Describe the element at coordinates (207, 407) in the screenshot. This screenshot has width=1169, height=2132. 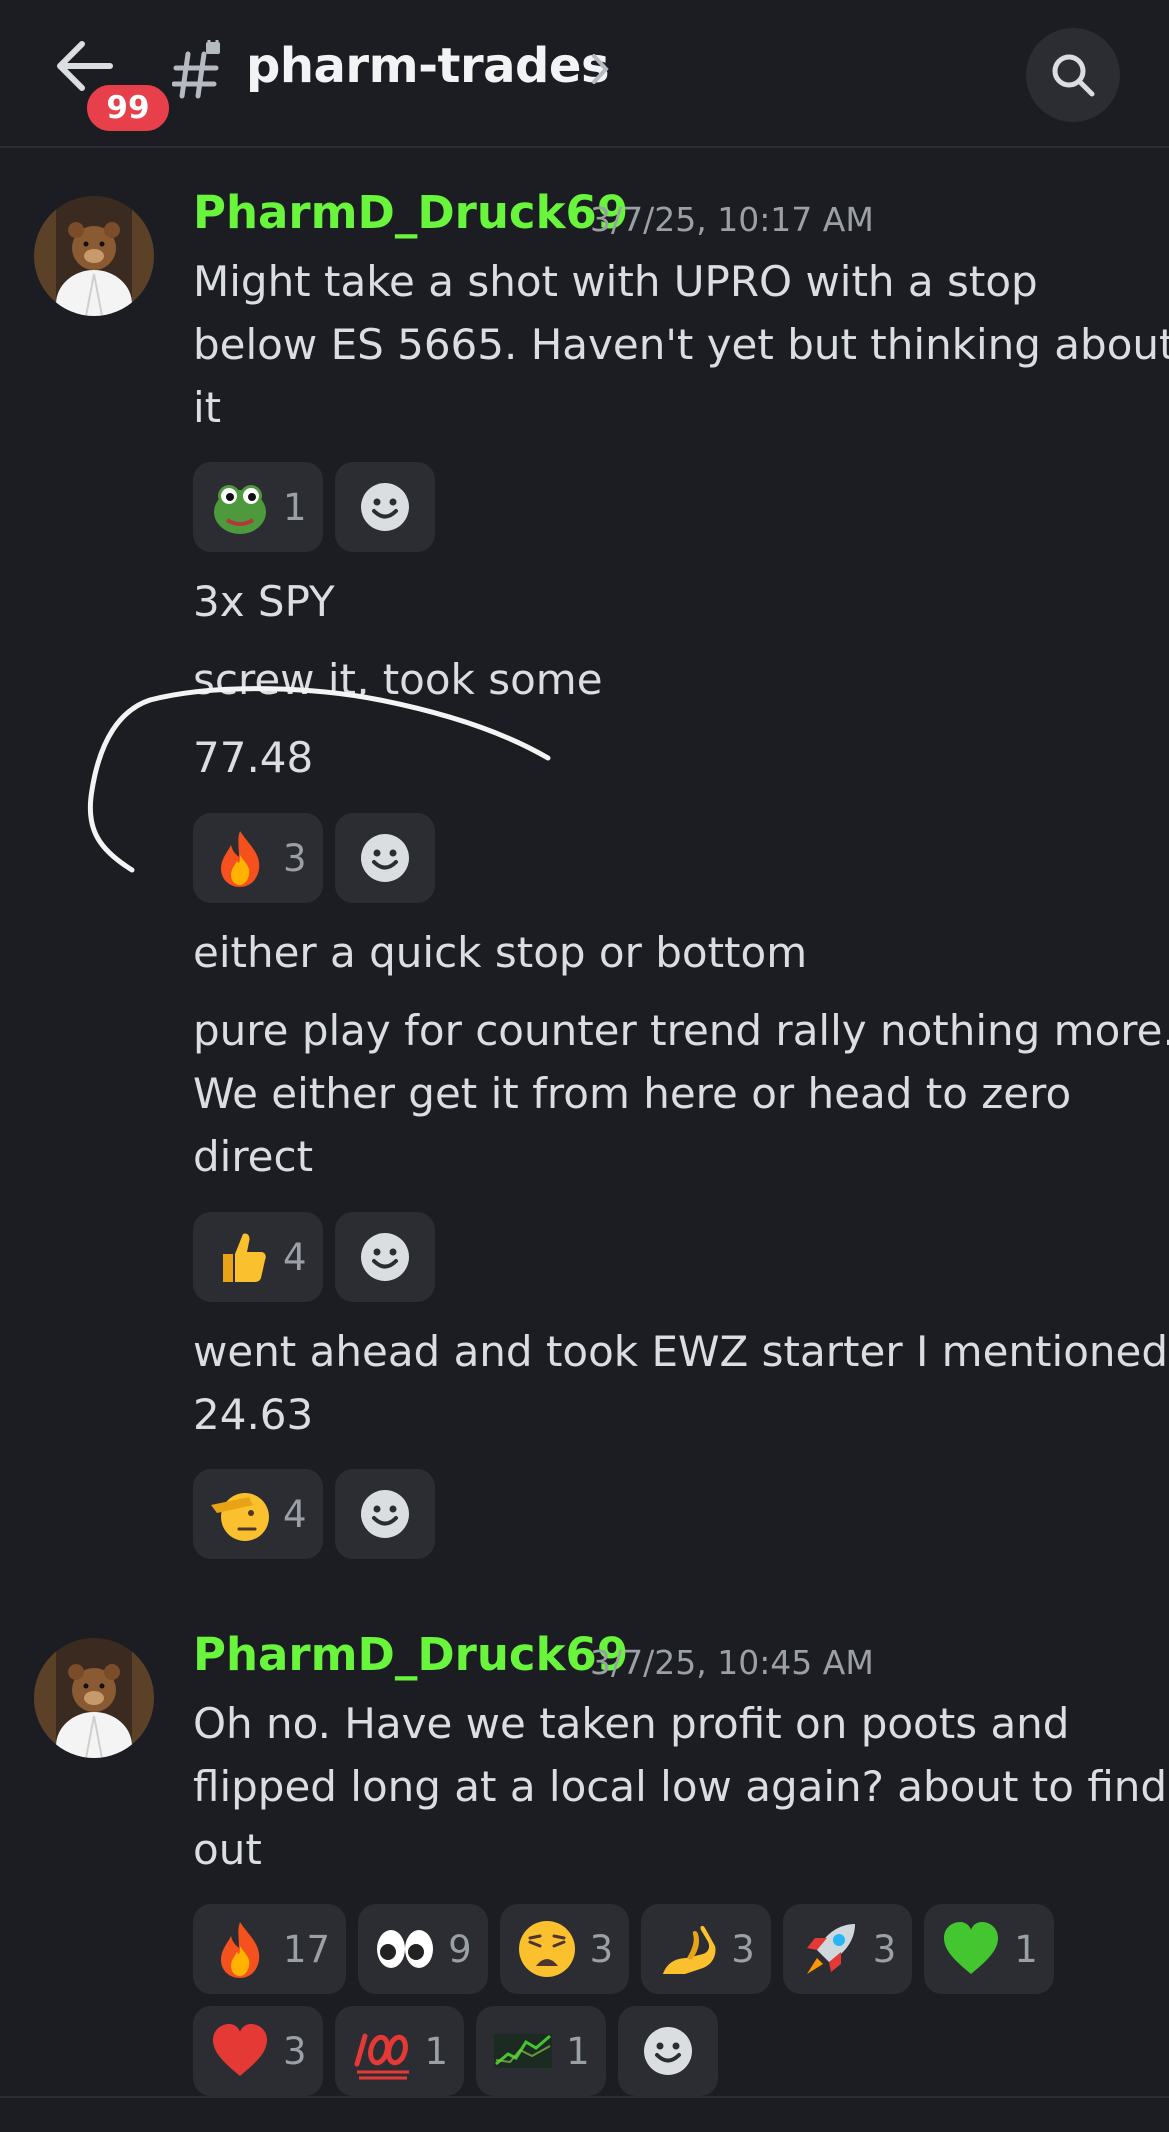
I see `message-text: it` at that location.